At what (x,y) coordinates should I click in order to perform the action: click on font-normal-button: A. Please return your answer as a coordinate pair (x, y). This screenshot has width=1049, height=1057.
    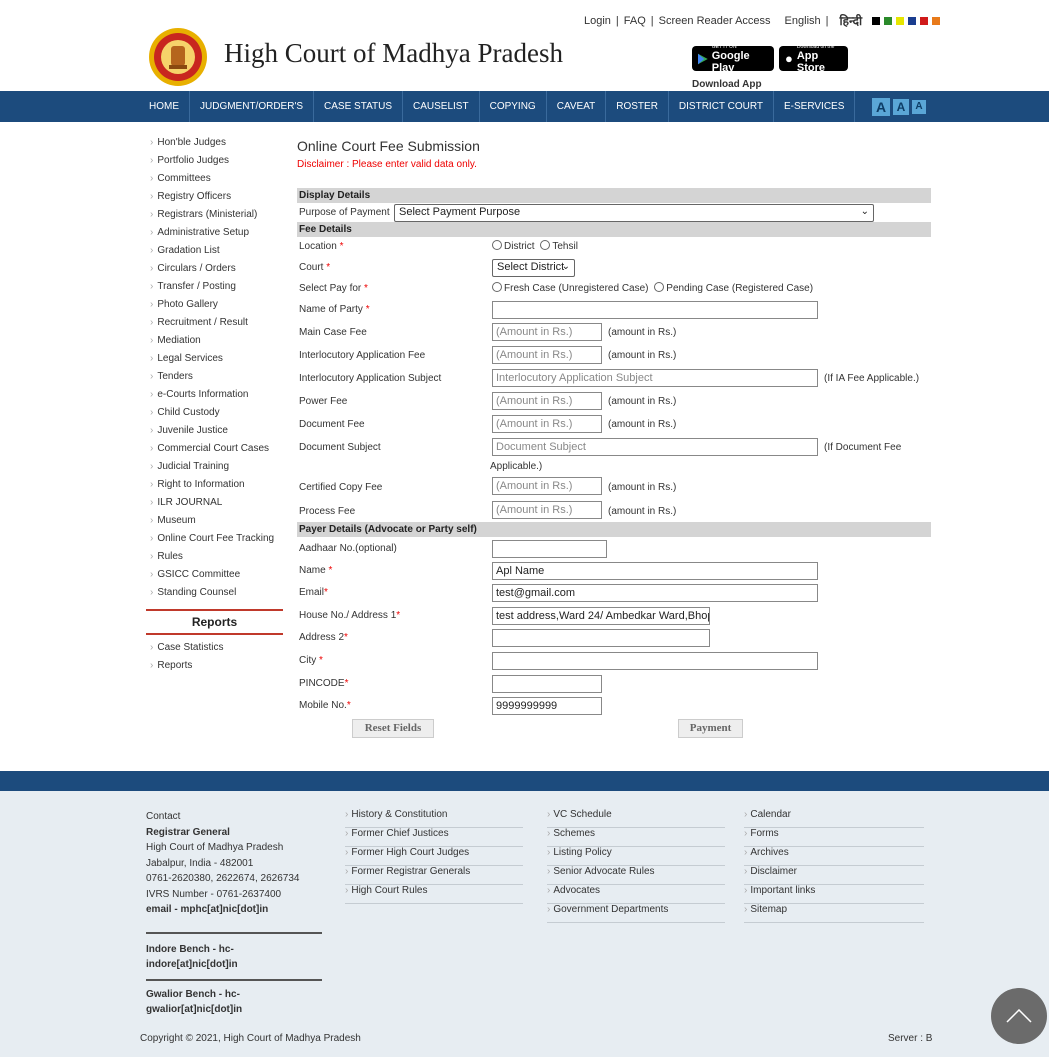
    Looking at the image, I should click on (901, 107).